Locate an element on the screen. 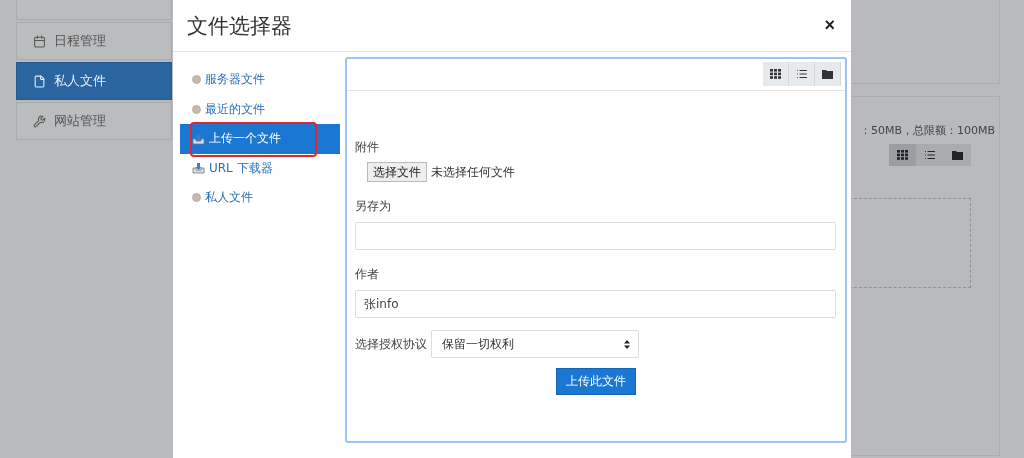 This screenshot has width=1024, height=458. field-label: 作者 is located at coordinates (367, 274).